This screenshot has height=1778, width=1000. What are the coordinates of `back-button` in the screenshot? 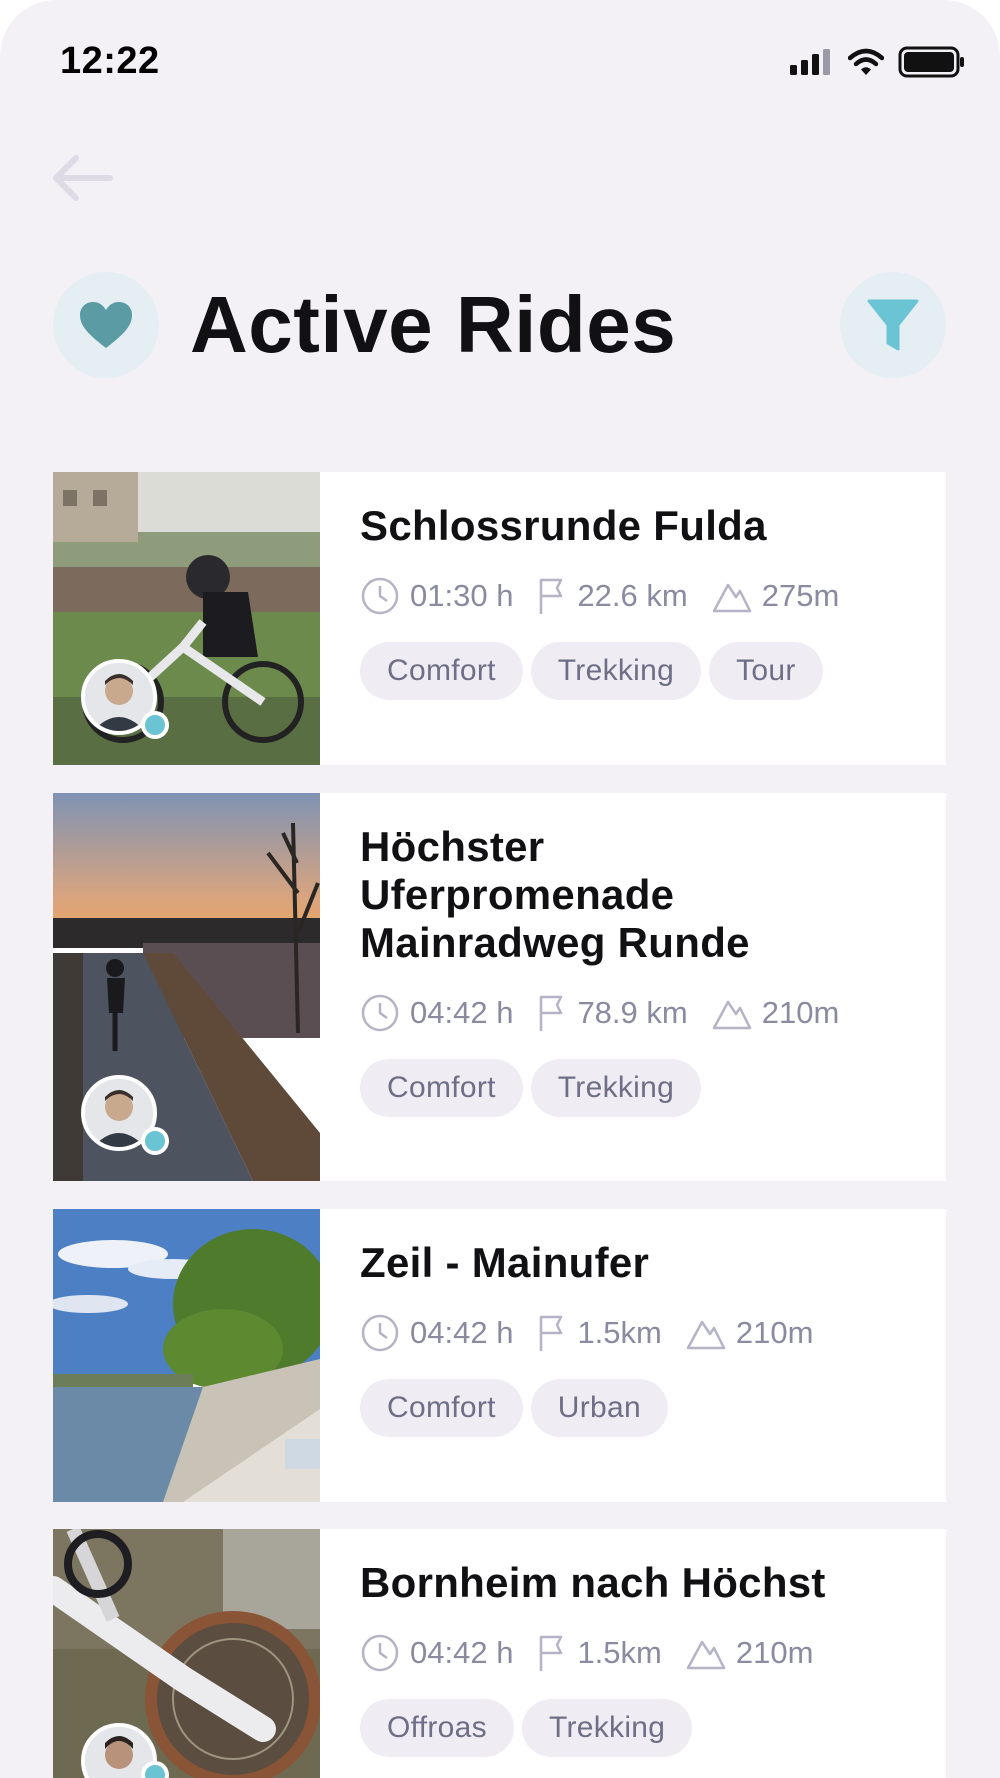 It's located at (82, 178).